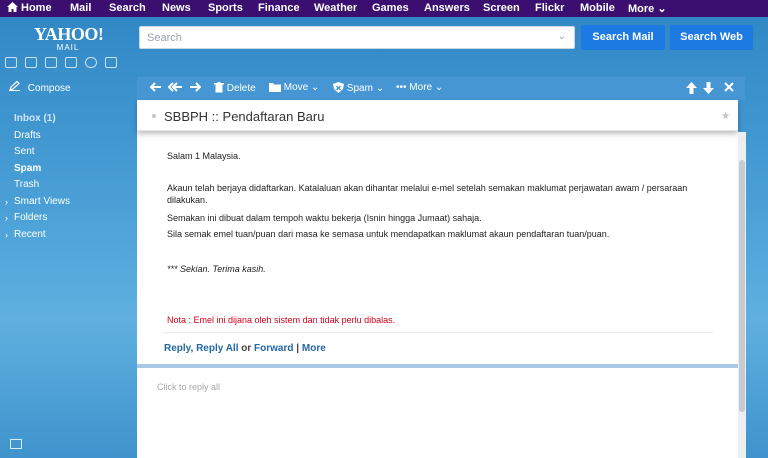  What do you see at coordinates (31, 62) in the screenshot?
I see `contacts-icon` at bounding box center [31, 62].